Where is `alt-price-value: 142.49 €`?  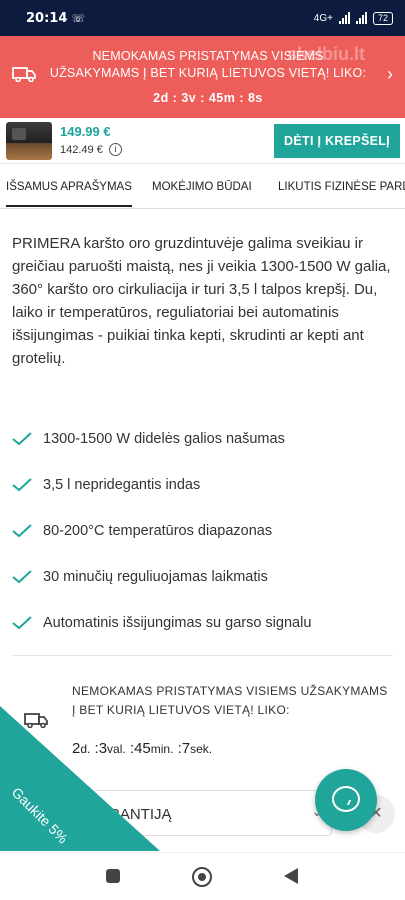 alt-price-value: 142.49 € is located at coordinates (81, 149).